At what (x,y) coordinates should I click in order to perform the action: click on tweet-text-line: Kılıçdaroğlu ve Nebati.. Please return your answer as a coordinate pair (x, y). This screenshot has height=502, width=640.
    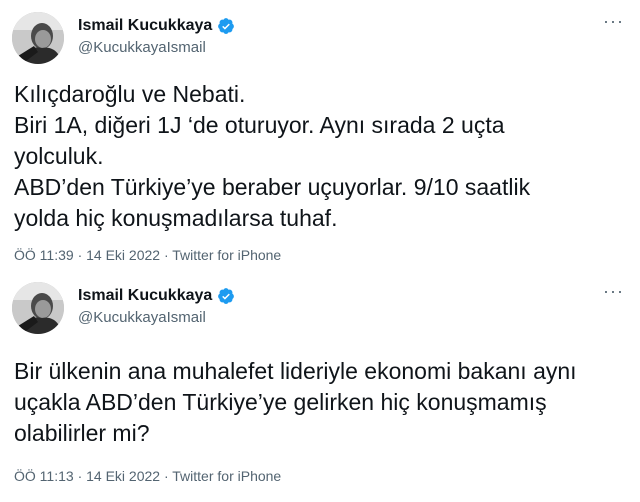
    Looking at the image, I should click on (130, 94).